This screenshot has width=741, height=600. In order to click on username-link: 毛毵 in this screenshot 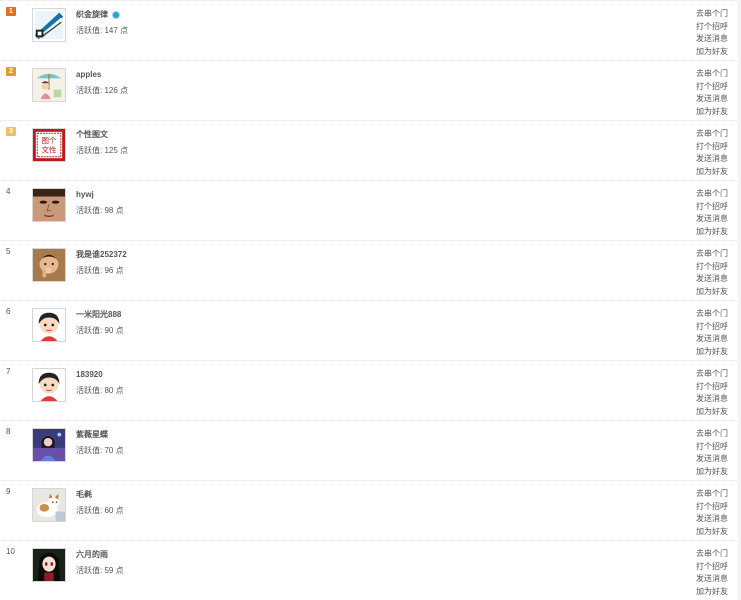, I will do `click(84, 494)`.